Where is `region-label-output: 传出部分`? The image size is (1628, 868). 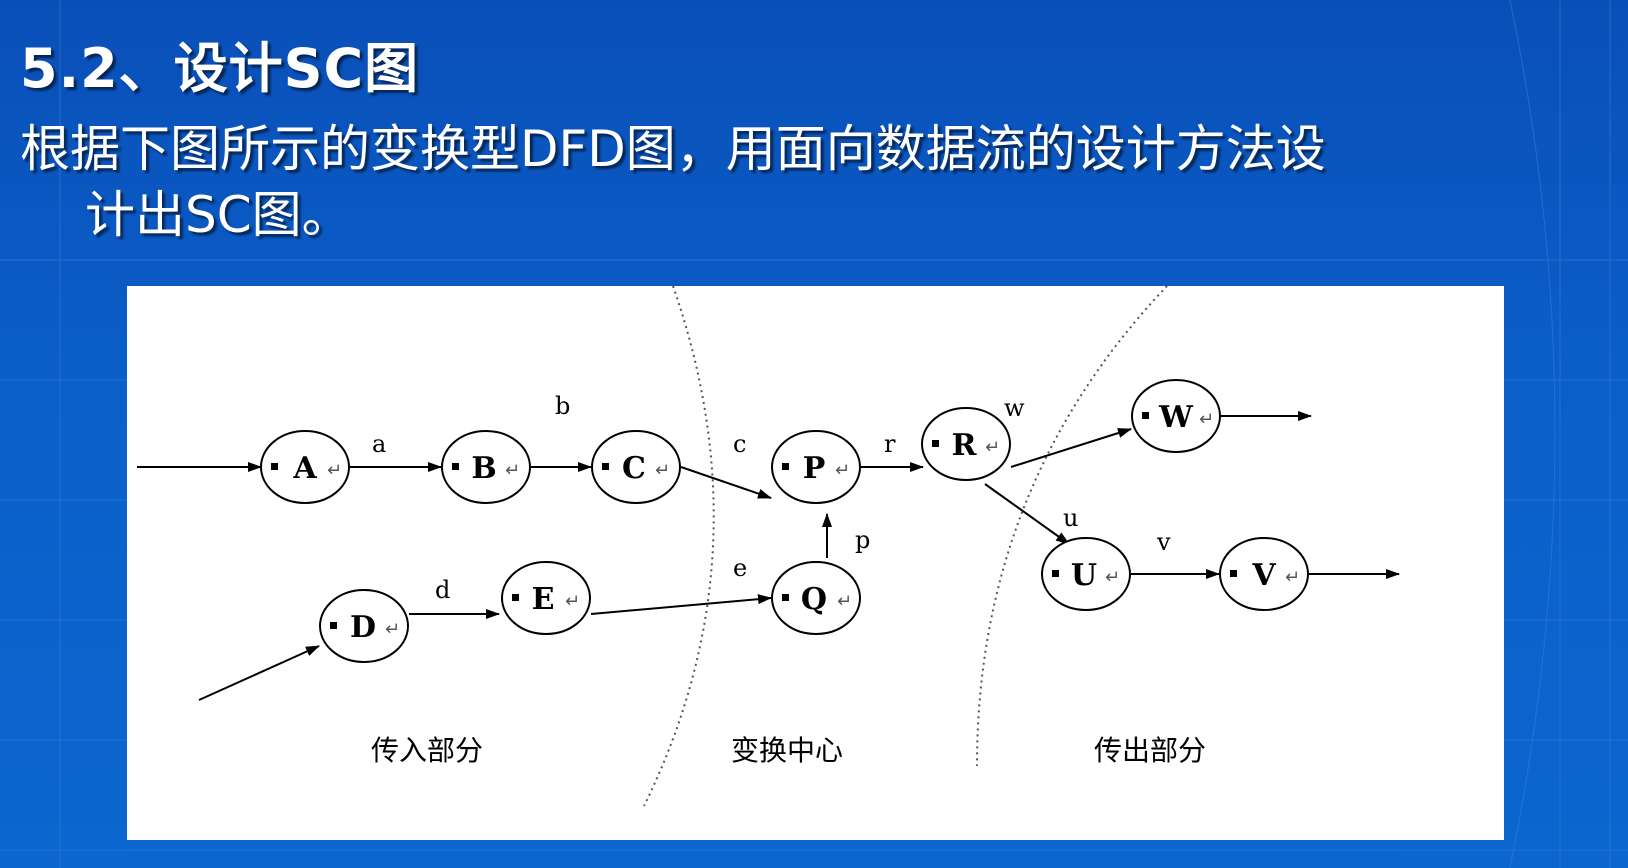 region-label-output: 传出部分 is located at coordinates (1150, 750).